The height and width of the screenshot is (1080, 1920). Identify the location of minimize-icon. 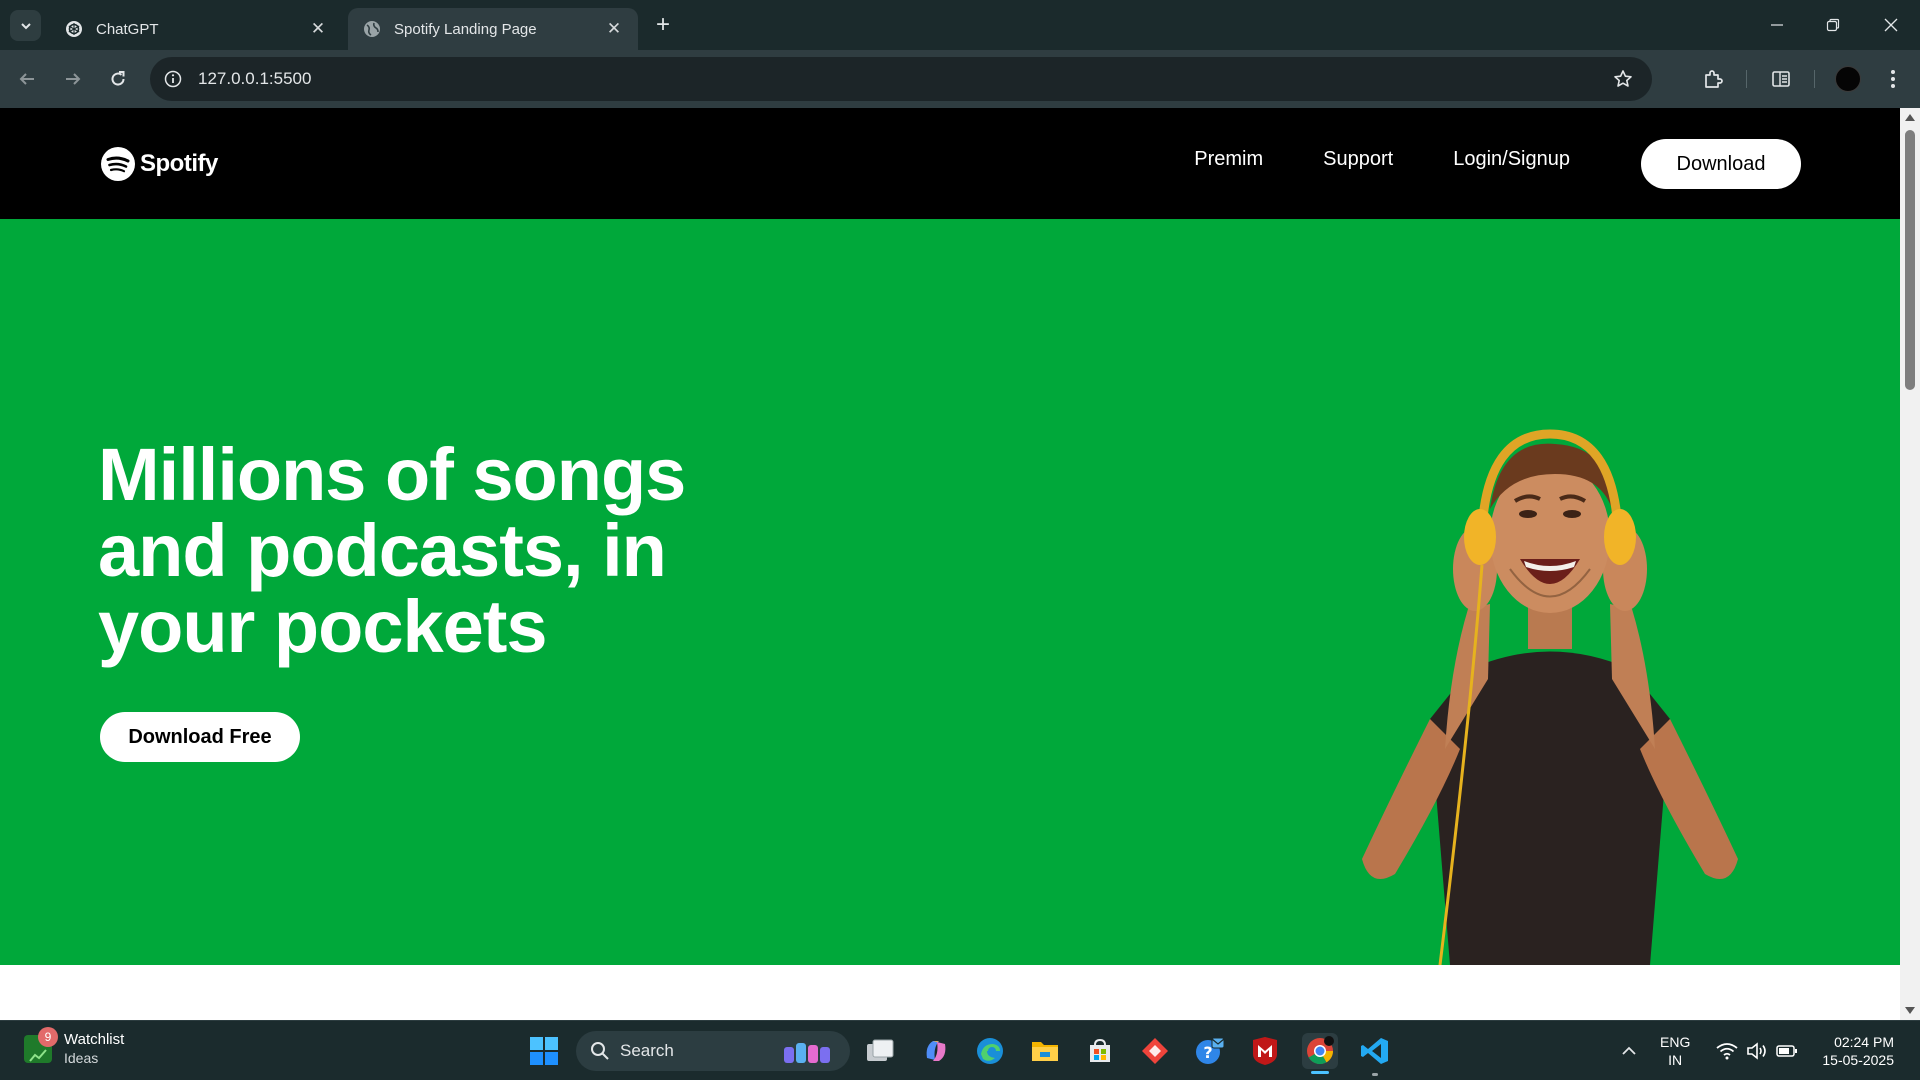
(1777, 25).